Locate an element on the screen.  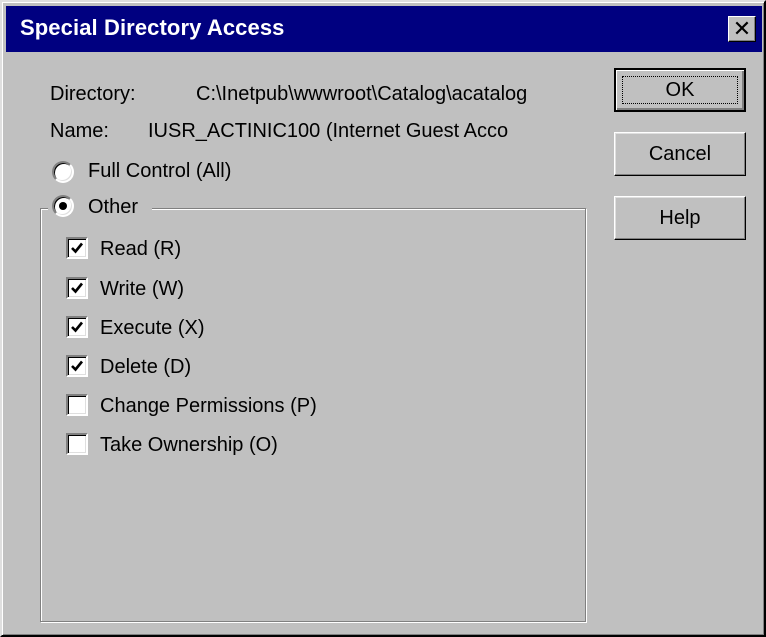
help-label: Help is located at coordinates (680, 217).